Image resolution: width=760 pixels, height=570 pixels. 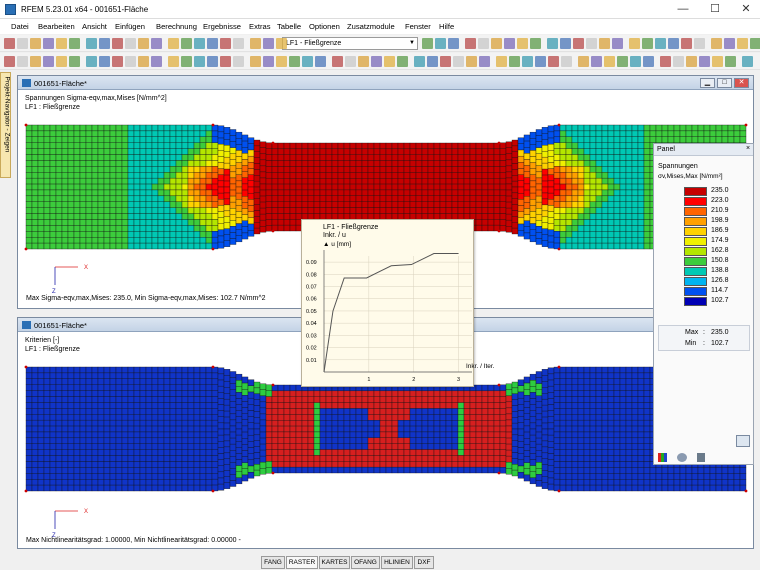 I want to click on menu-zusatzmodule: Zusatzmodule, so click(x=371, y=26).